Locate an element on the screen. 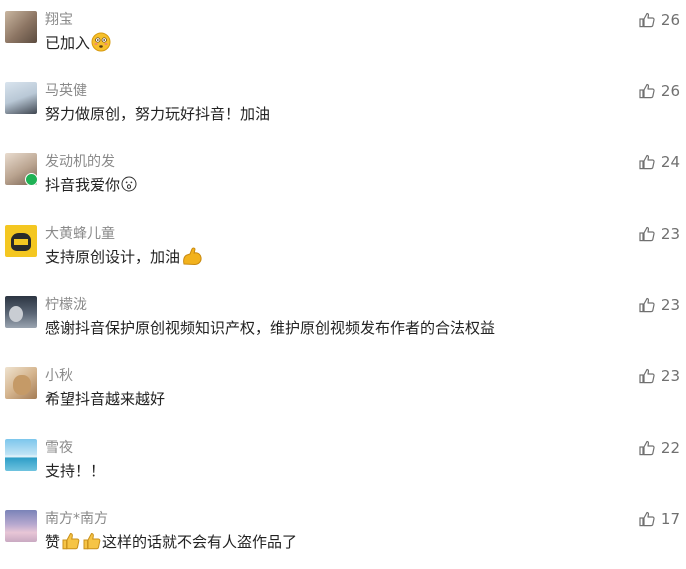 This screenshot has height=569, width=686. comment-text-content: 这样的话就不会有人盗作品了 is located at coordinates (200, 542).